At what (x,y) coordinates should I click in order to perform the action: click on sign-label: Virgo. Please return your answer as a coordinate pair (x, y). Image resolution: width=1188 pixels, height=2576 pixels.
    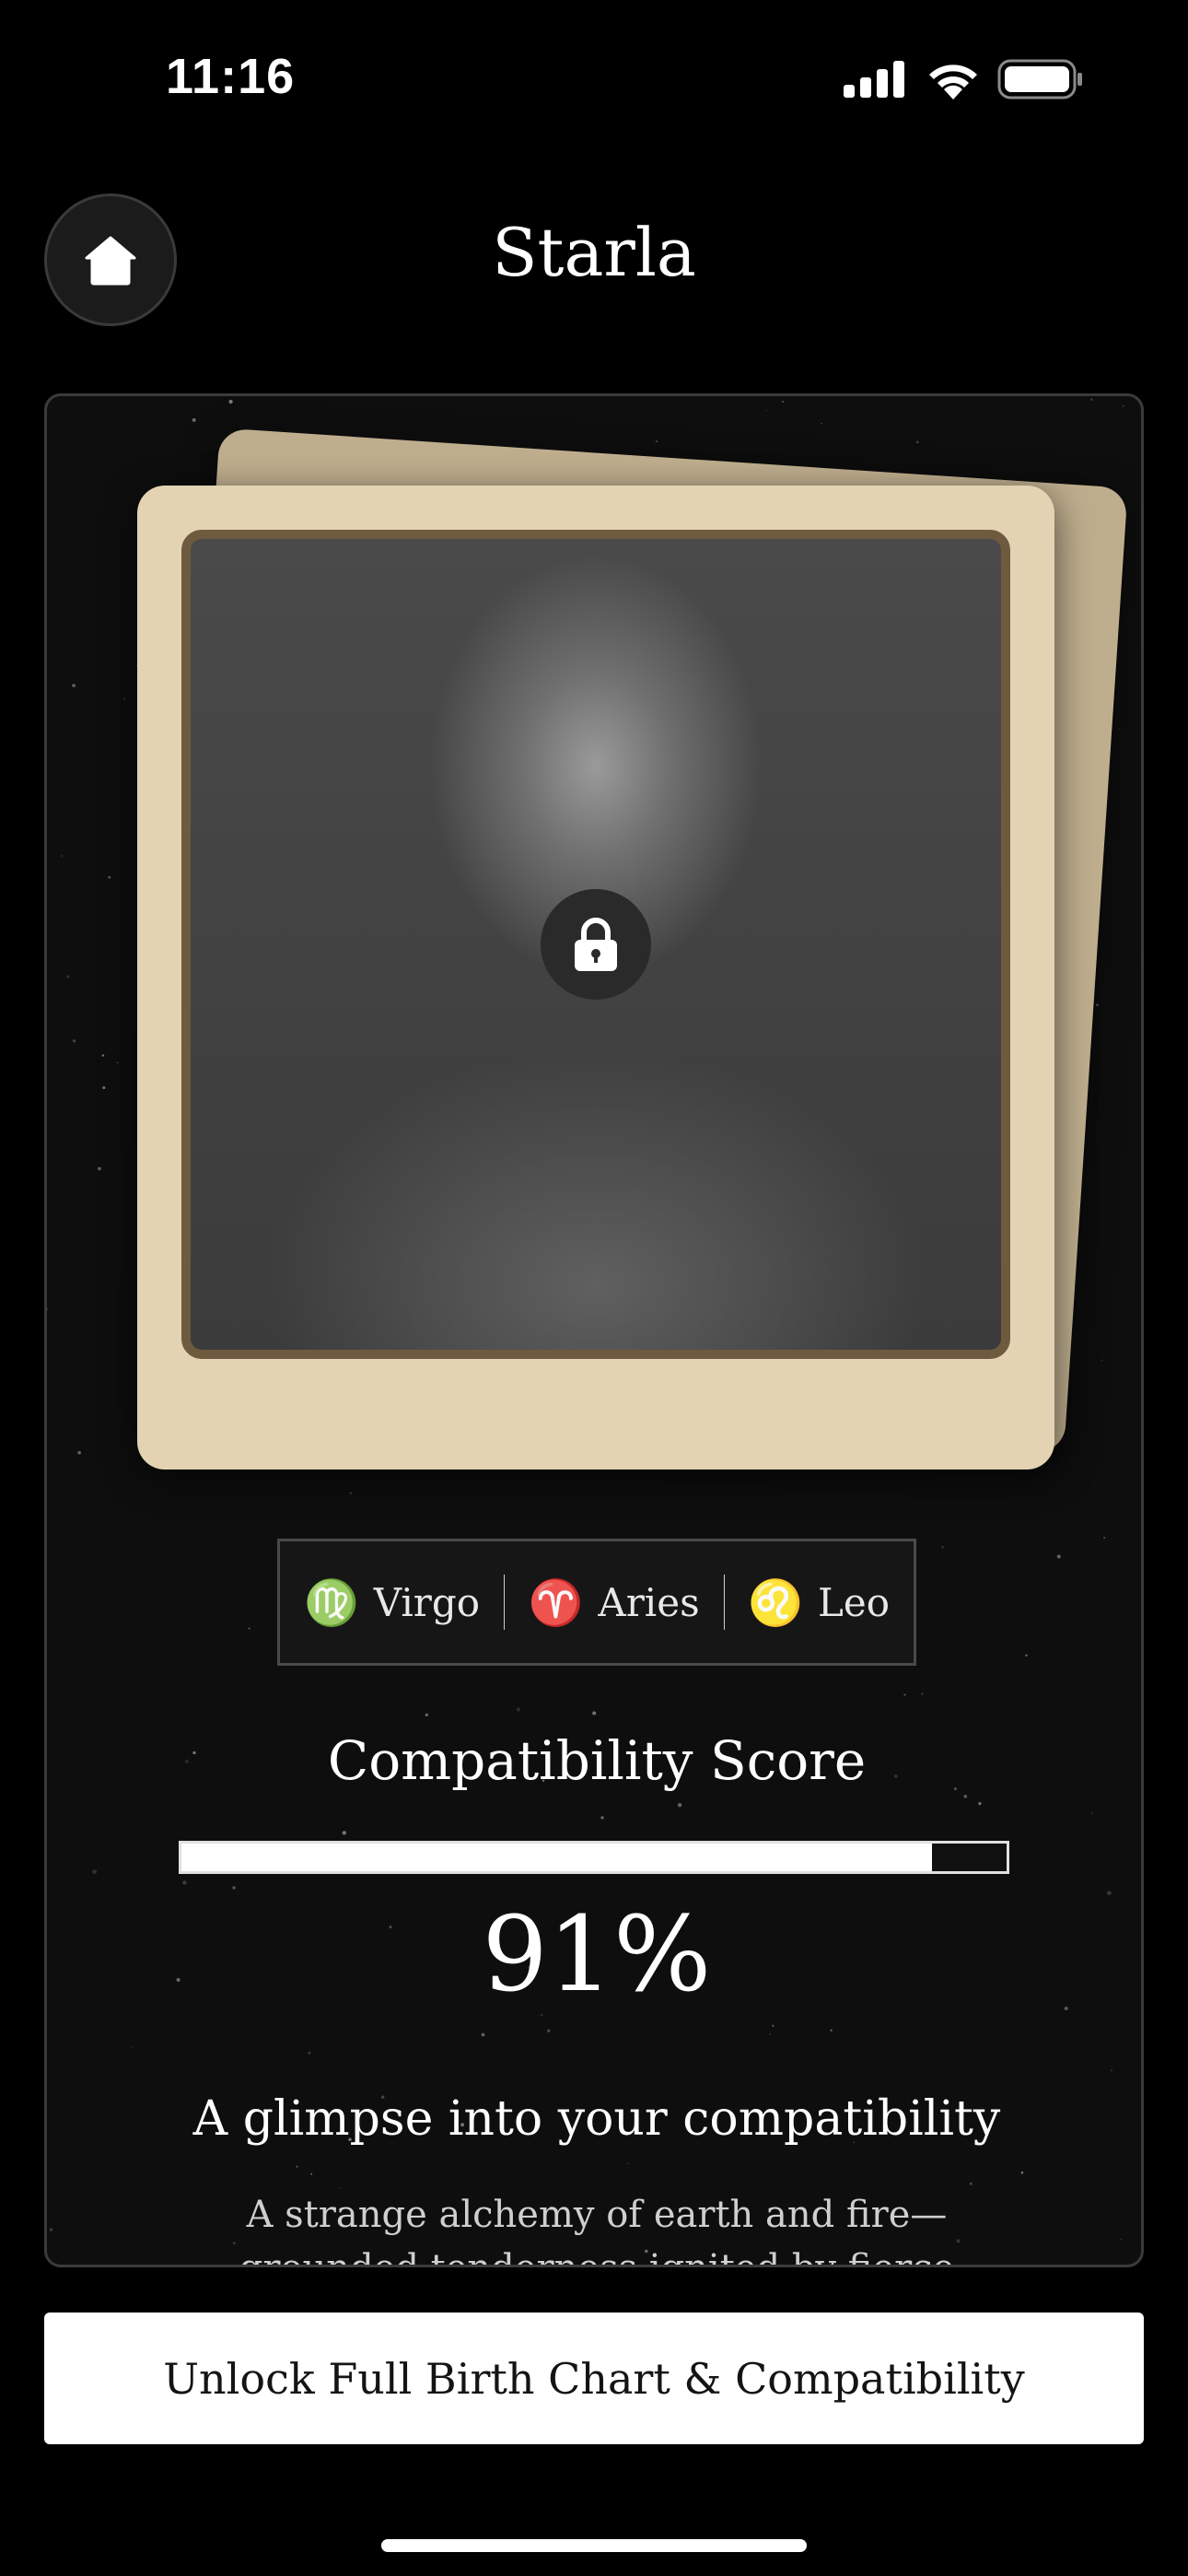
    Looking at the image, I should click on (427, 1602).